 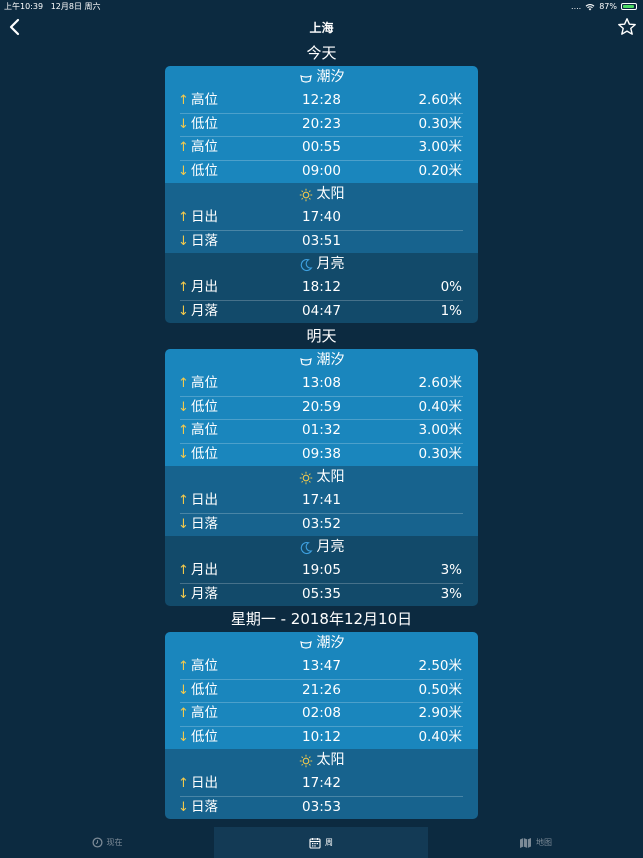 I want to click on map-icon, so click(x=525, y=842).